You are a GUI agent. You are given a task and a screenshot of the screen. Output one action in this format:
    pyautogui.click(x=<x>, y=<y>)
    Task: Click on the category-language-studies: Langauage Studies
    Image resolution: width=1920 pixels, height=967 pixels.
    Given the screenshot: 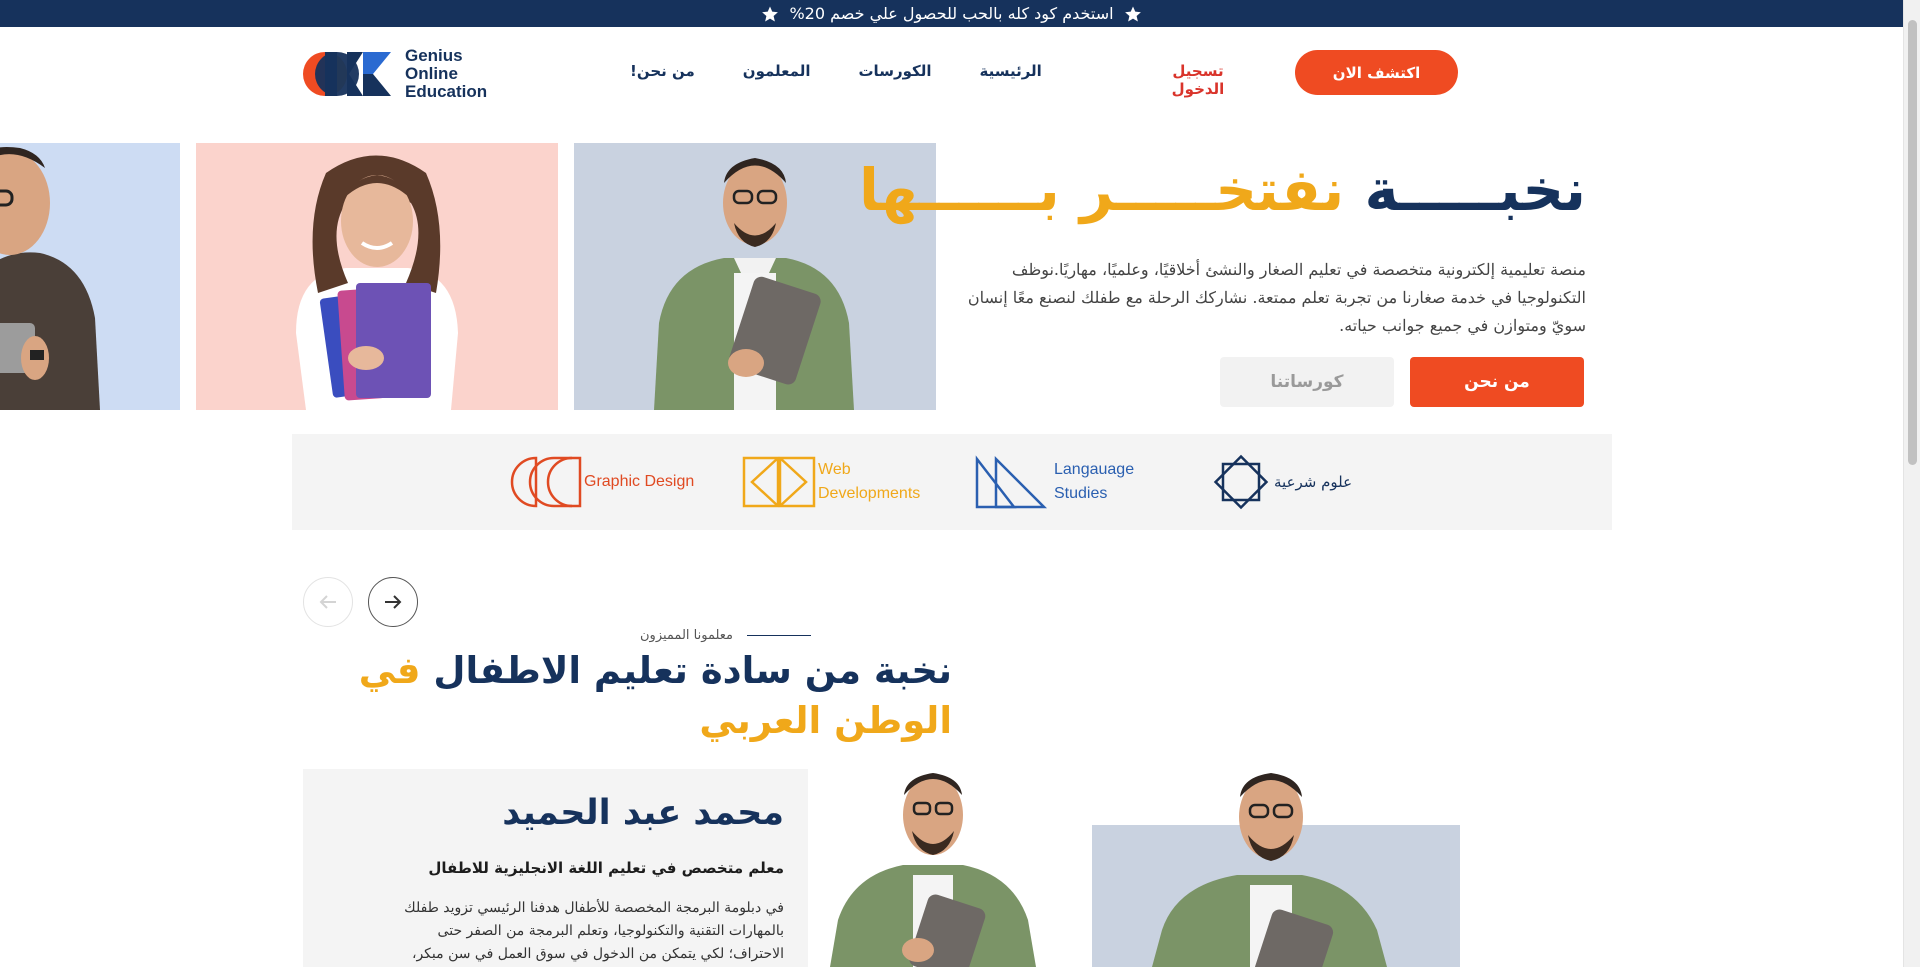 What is the action you would take?
    pyautogui.click(x=1059, y=482)
    